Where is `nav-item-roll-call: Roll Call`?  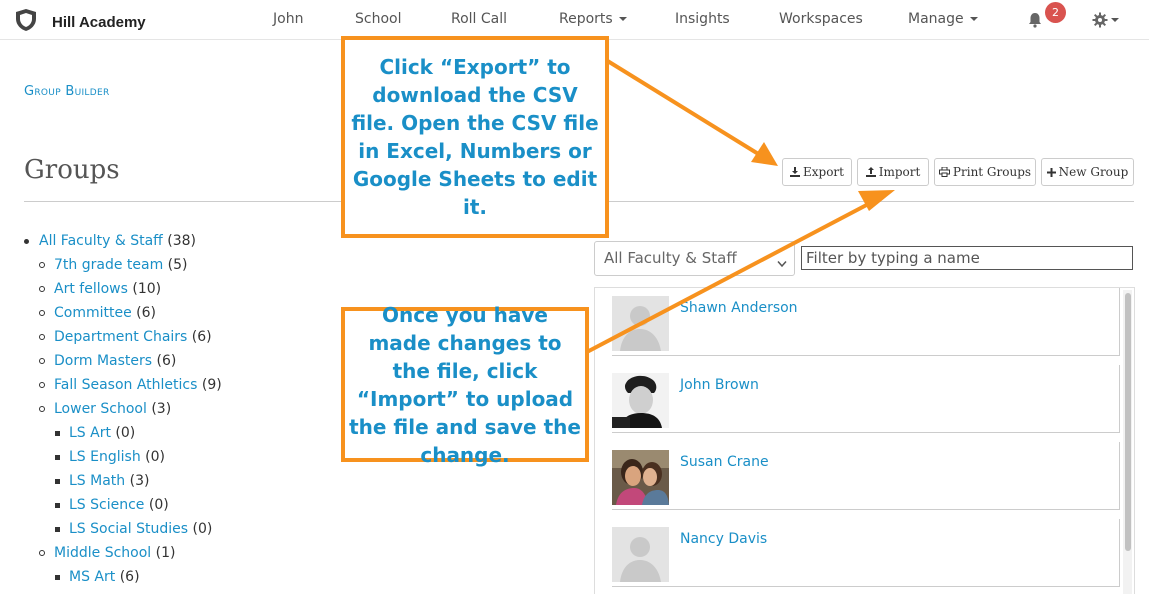 nav-item-roll-call: Roll Call is located at coordinates (479, 19).